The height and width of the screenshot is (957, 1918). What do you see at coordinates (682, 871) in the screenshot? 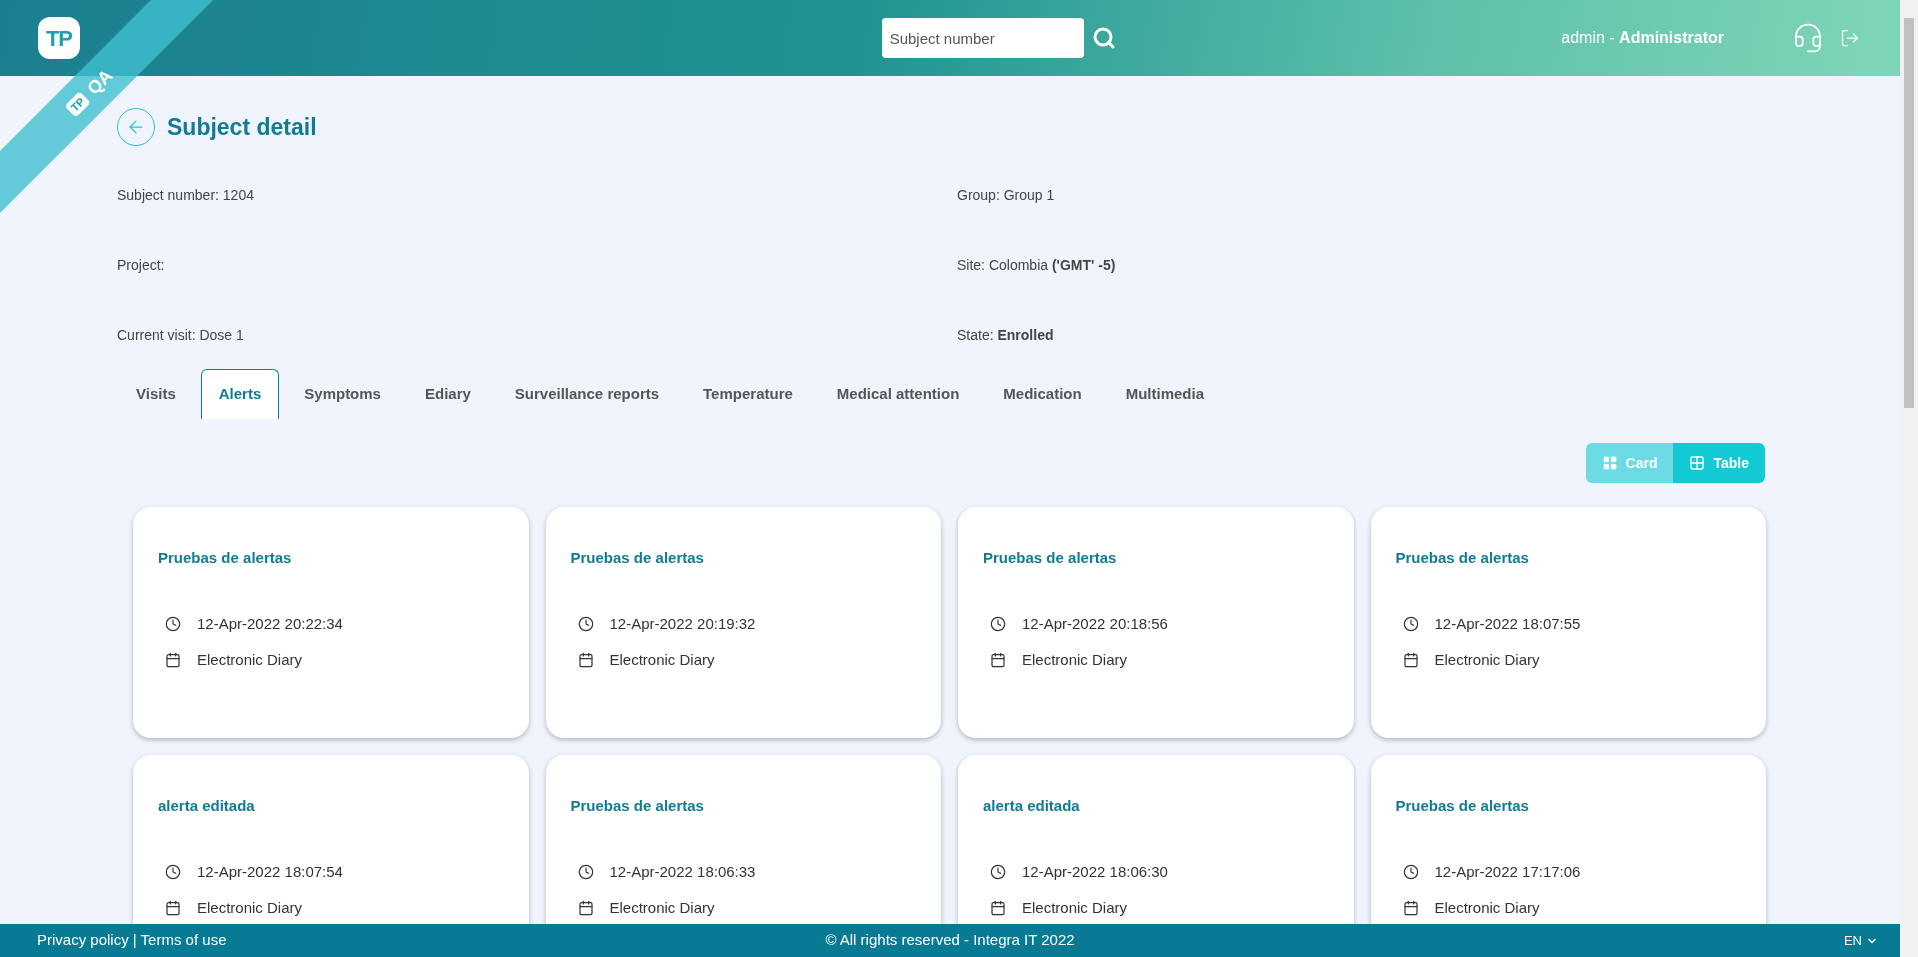
I see `alert-time: 12-Apr-2022 18:06:33` at bounding box center [682, 871].